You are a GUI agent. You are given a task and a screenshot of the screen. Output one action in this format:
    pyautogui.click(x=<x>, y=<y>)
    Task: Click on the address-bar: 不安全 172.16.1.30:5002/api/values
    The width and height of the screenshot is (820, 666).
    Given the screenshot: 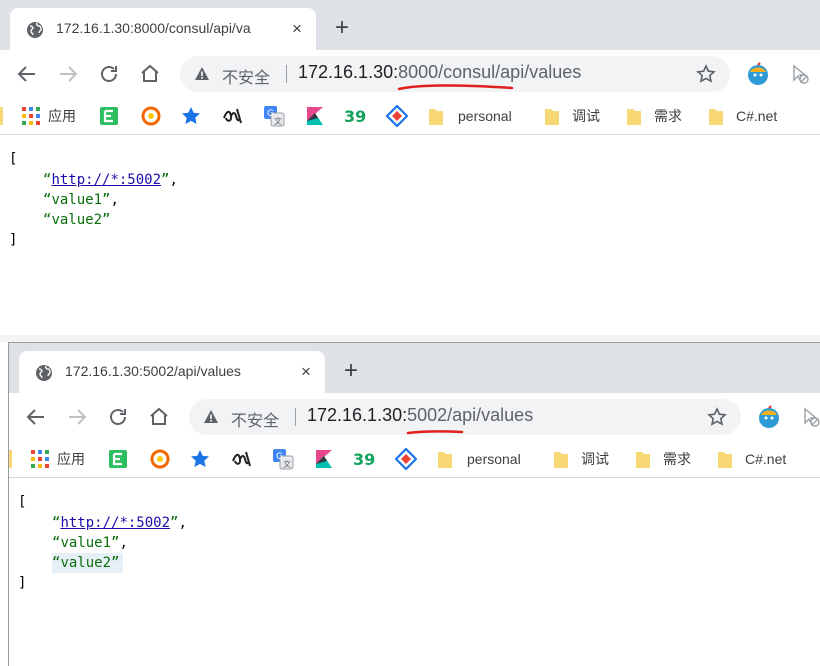 What is the action you would take?
    pyautogui.click(x=465, y=417)
    